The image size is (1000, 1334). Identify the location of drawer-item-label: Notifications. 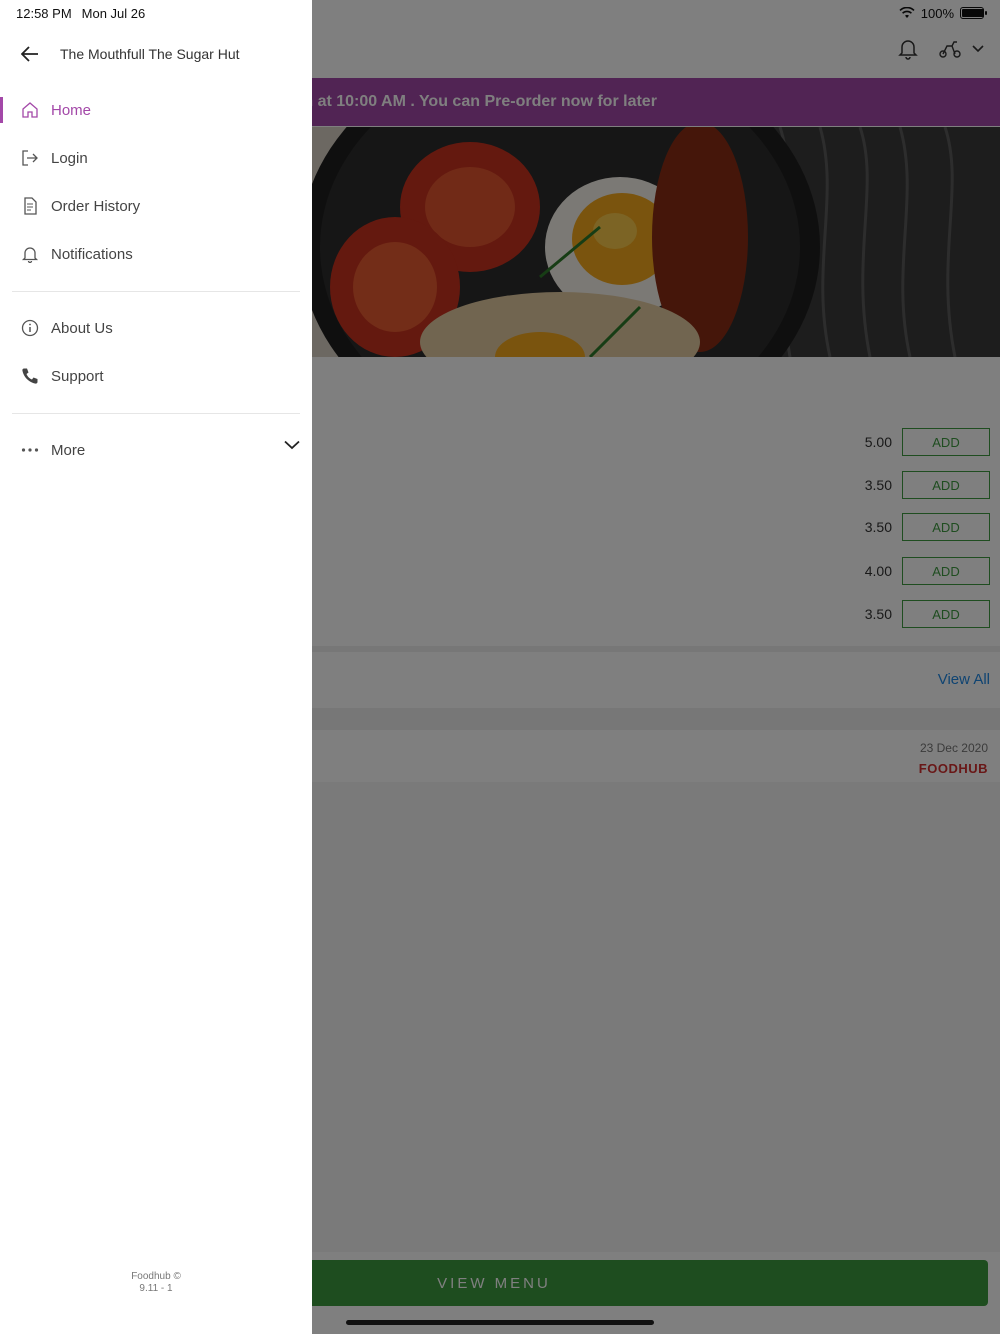
(92, 254).